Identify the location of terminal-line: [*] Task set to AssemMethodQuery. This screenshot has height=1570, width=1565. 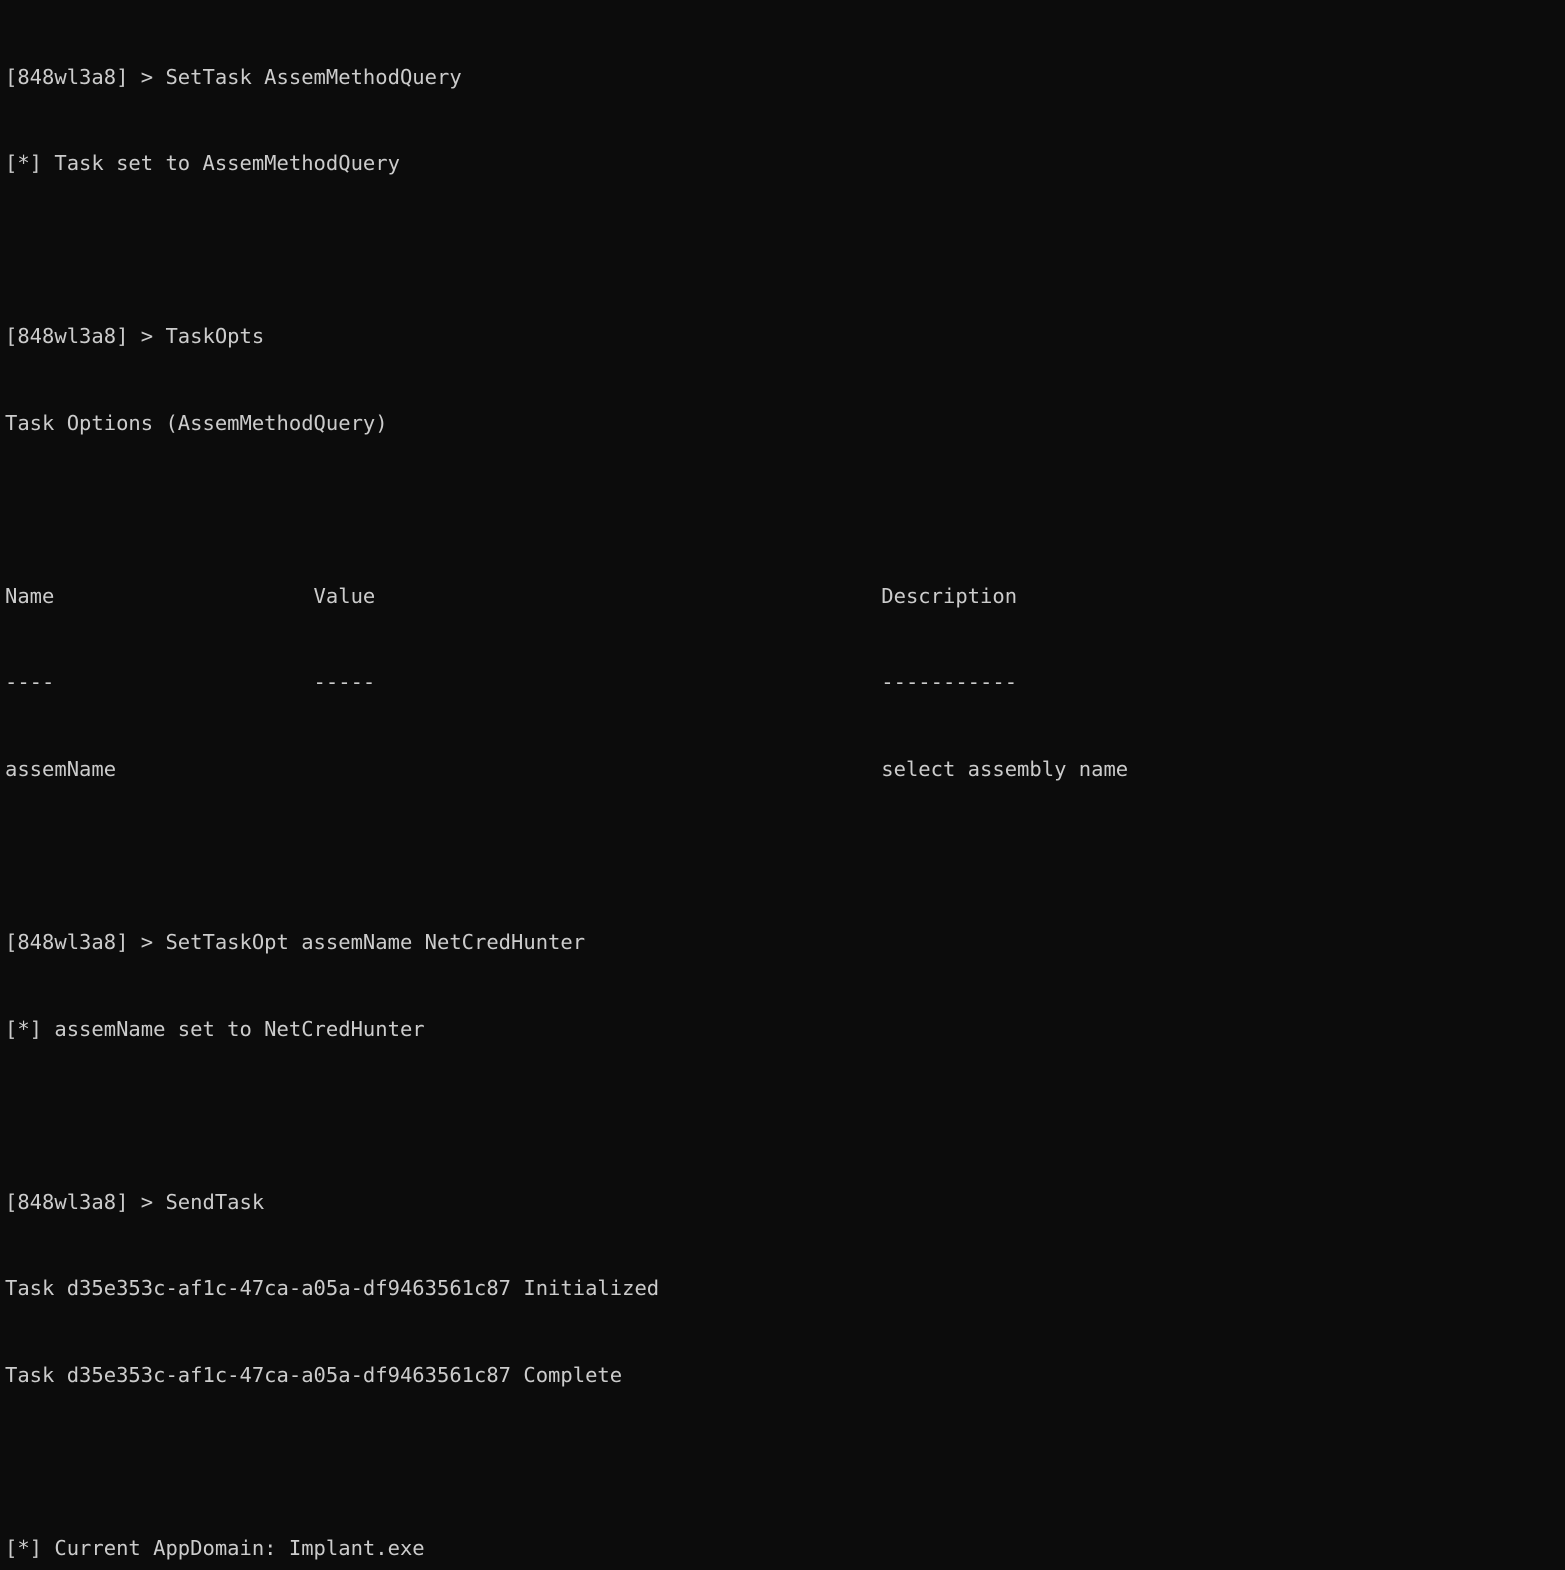
(202, 163).